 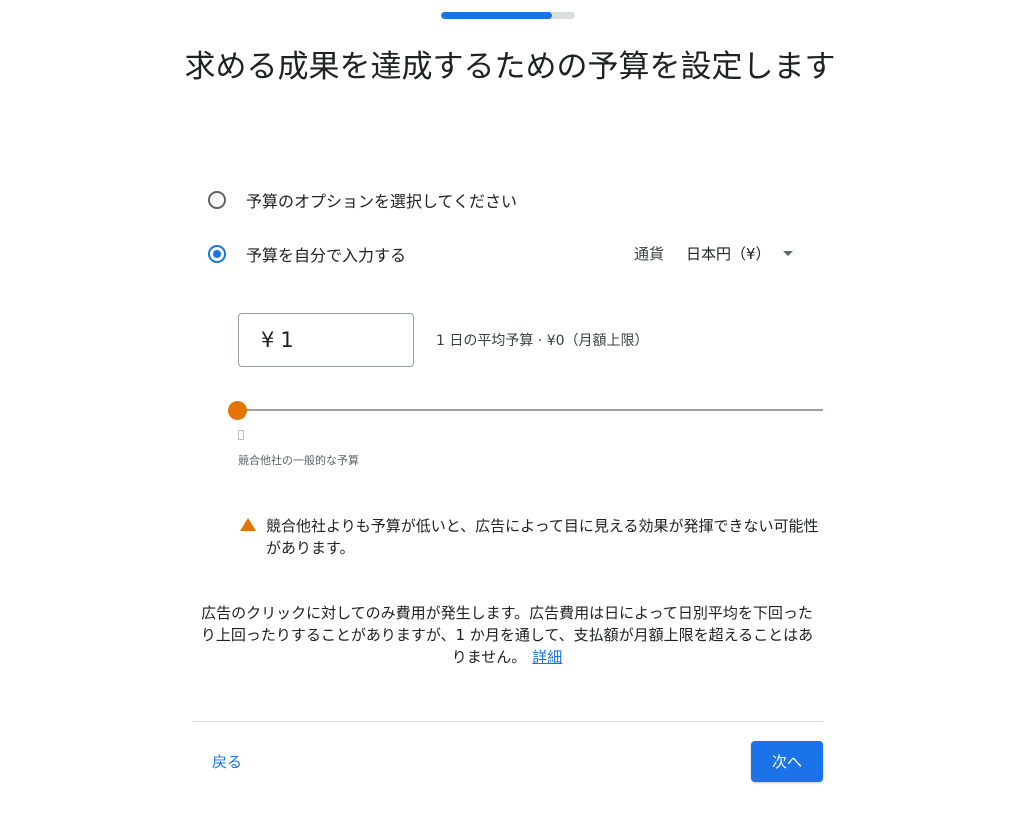 What do you see at coordinates (728, 254) in the screenshot?
I see `currency-value: 日本円（¥）` at bounding box center [728, 254].